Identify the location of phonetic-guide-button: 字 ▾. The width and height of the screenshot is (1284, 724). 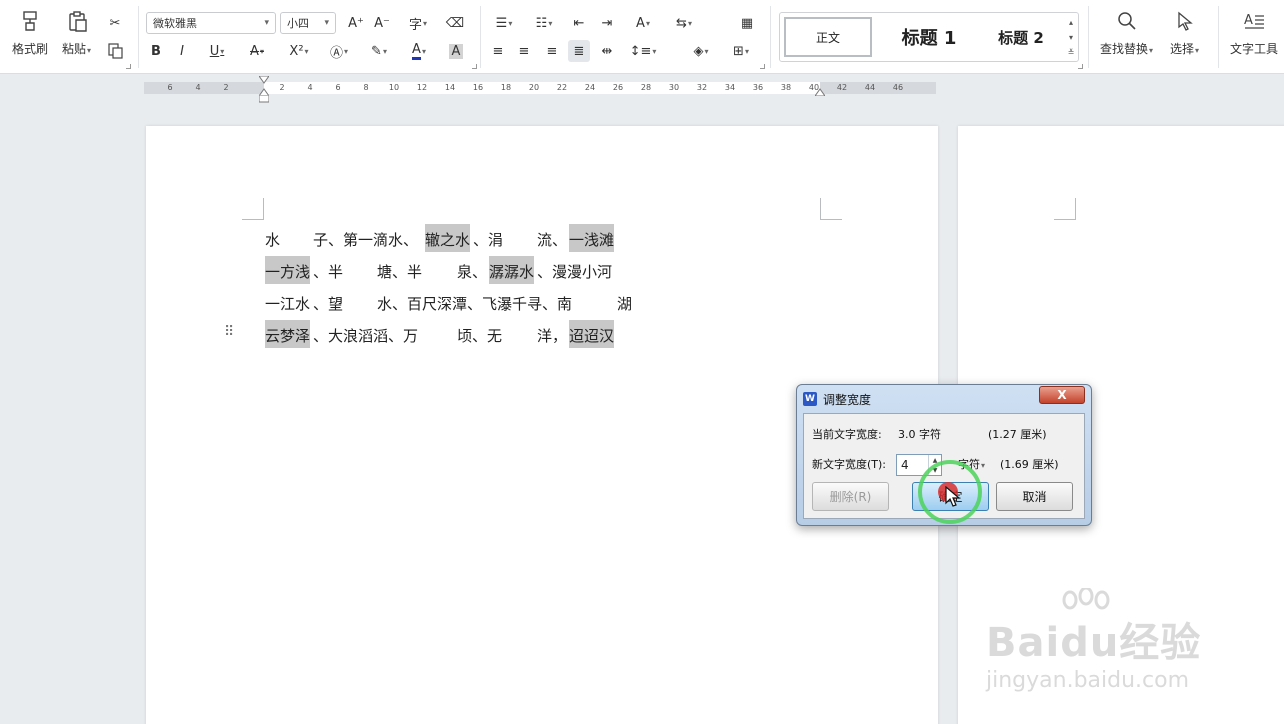
(418, 23).